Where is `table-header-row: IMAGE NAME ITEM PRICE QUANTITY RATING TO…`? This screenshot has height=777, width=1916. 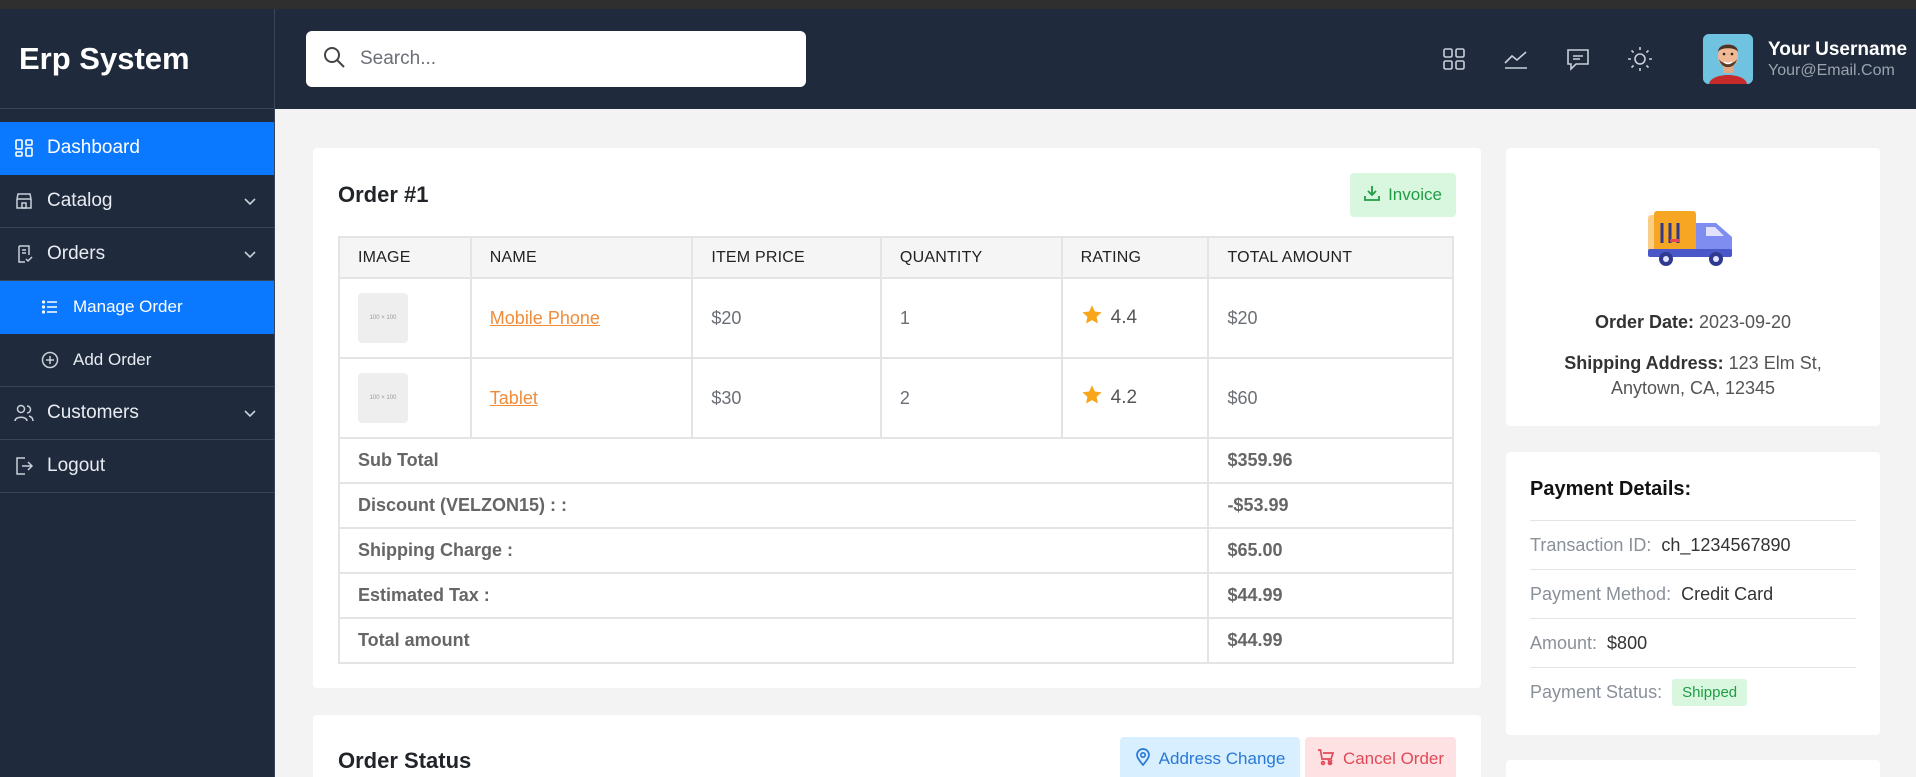
table-header-row: IMAGE NAME ITEM PRICE QUANTITY RATING TO… is located at coordinates (896, 257).